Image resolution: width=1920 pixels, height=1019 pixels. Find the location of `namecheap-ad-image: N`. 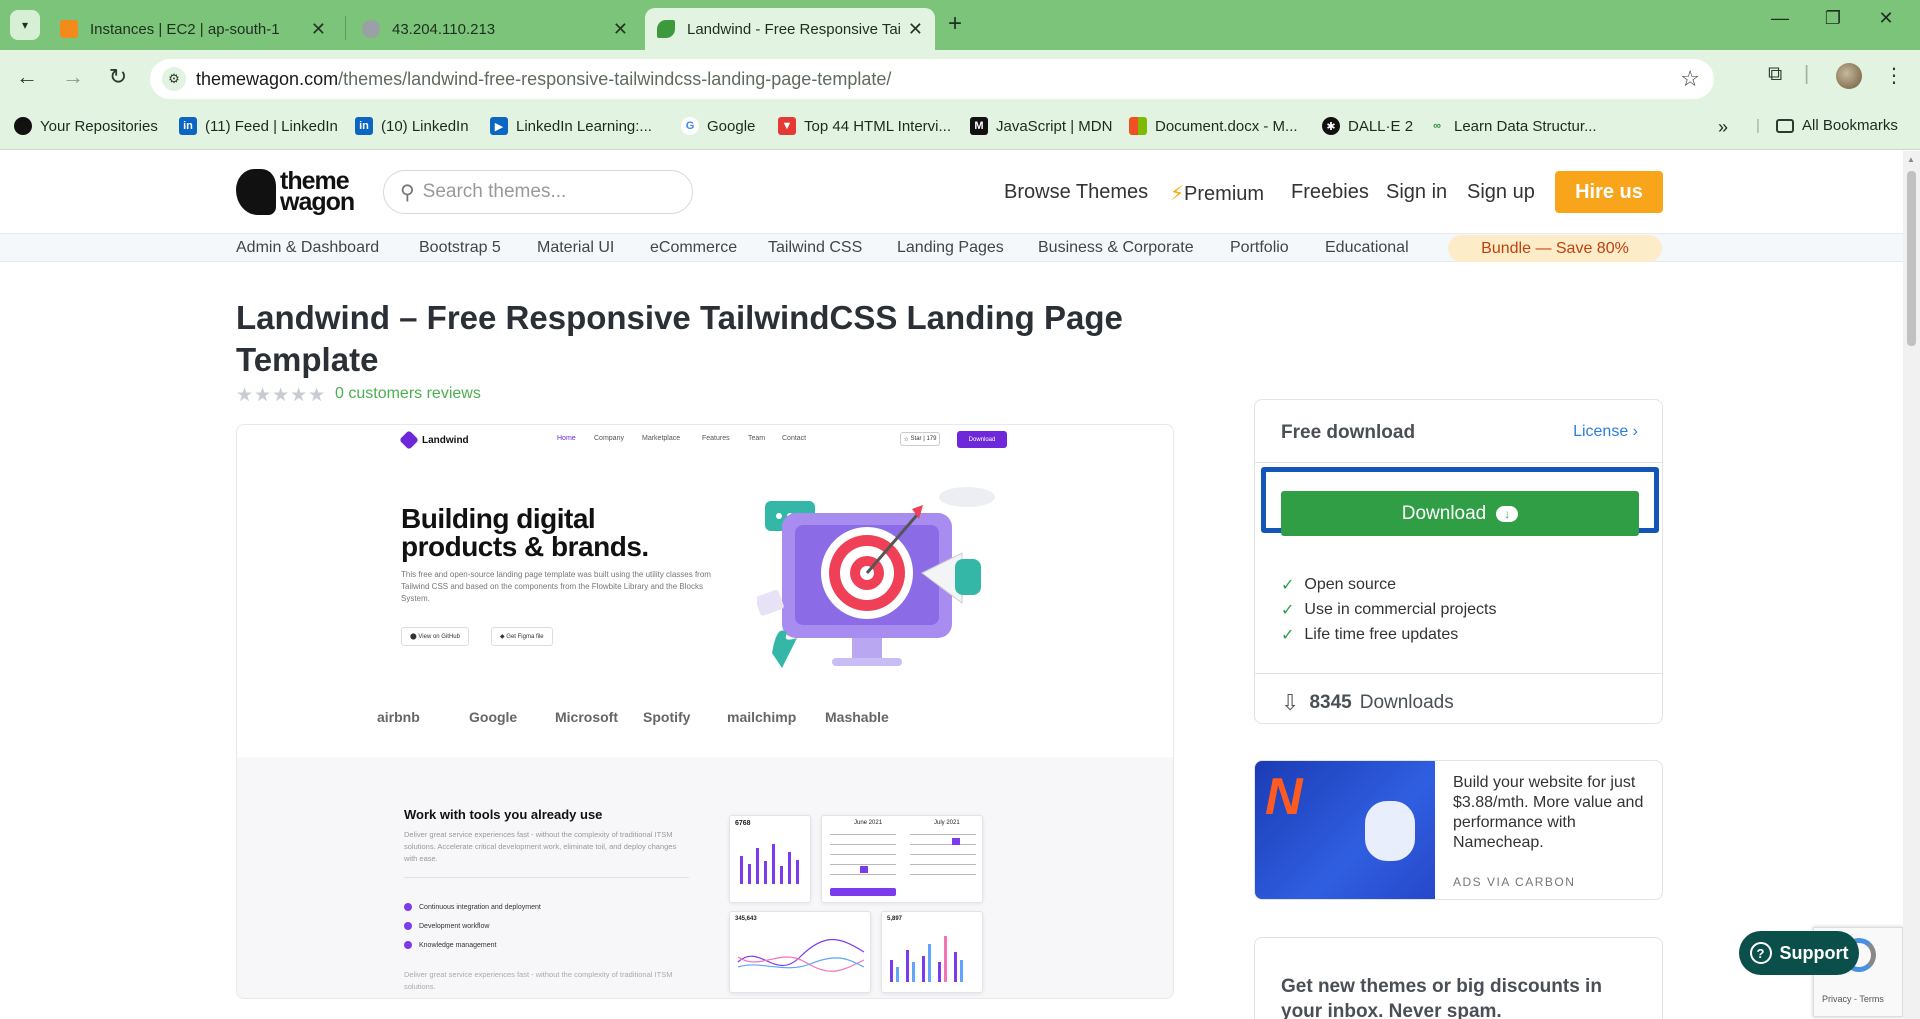

namecheap-ad-image: N is located at coordinates (1345, 830).